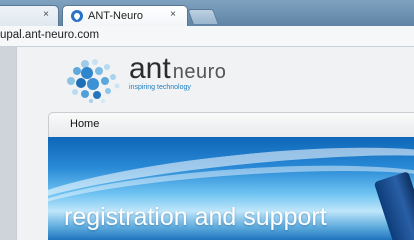 Image resolution: width=414 pixels, height=240 pixels. I want to click on new-tab-button, so click(203, 16).